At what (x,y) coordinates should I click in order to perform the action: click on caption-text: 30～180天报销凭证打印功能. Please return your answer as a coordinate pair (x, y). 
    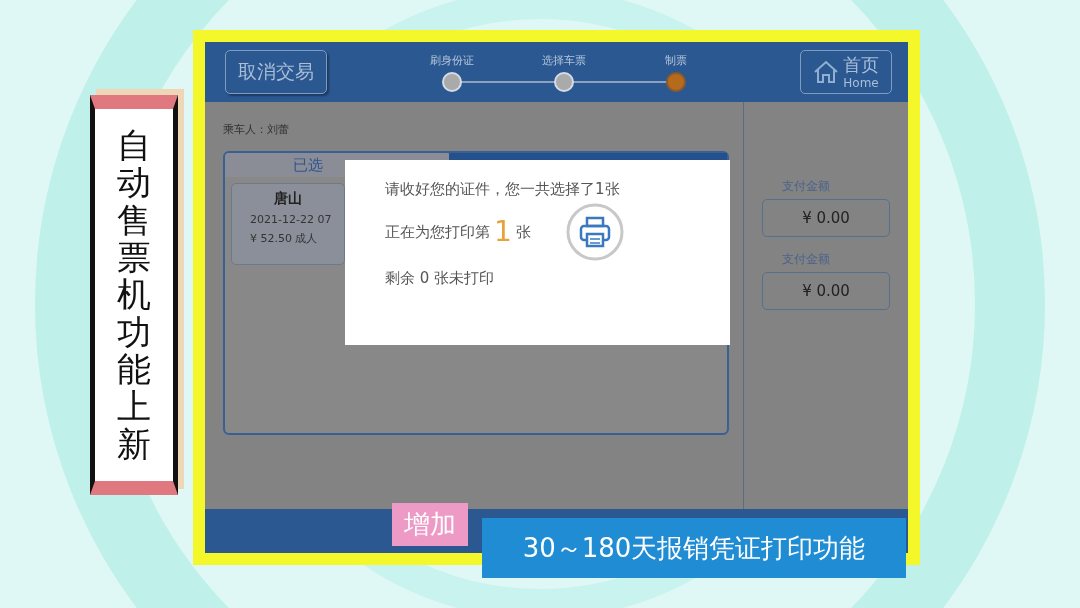
    Looking at the image, I should click on (694, 548).